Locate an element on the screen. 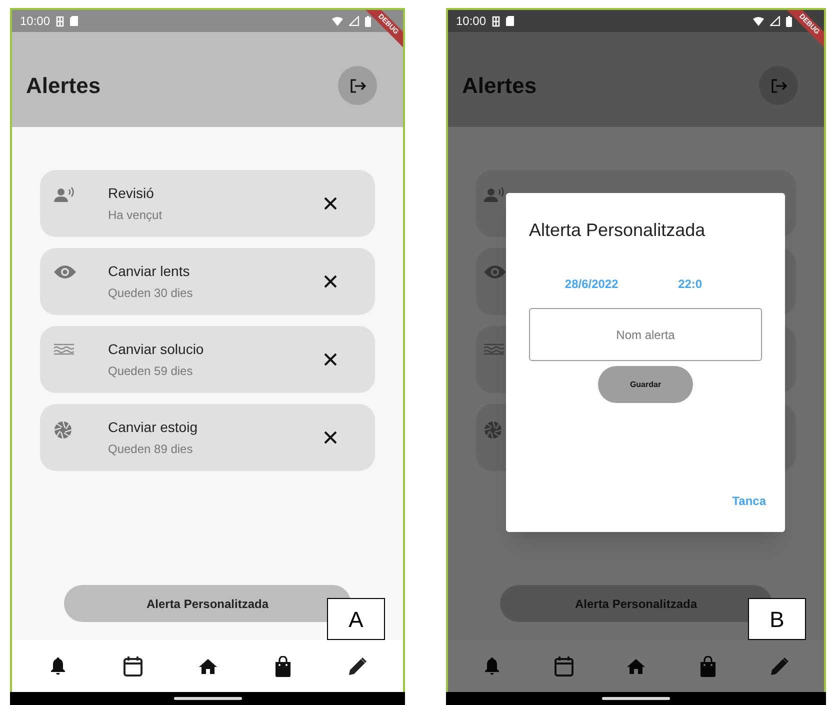  shopping-bag-icon is located at coordinates (282, 666).